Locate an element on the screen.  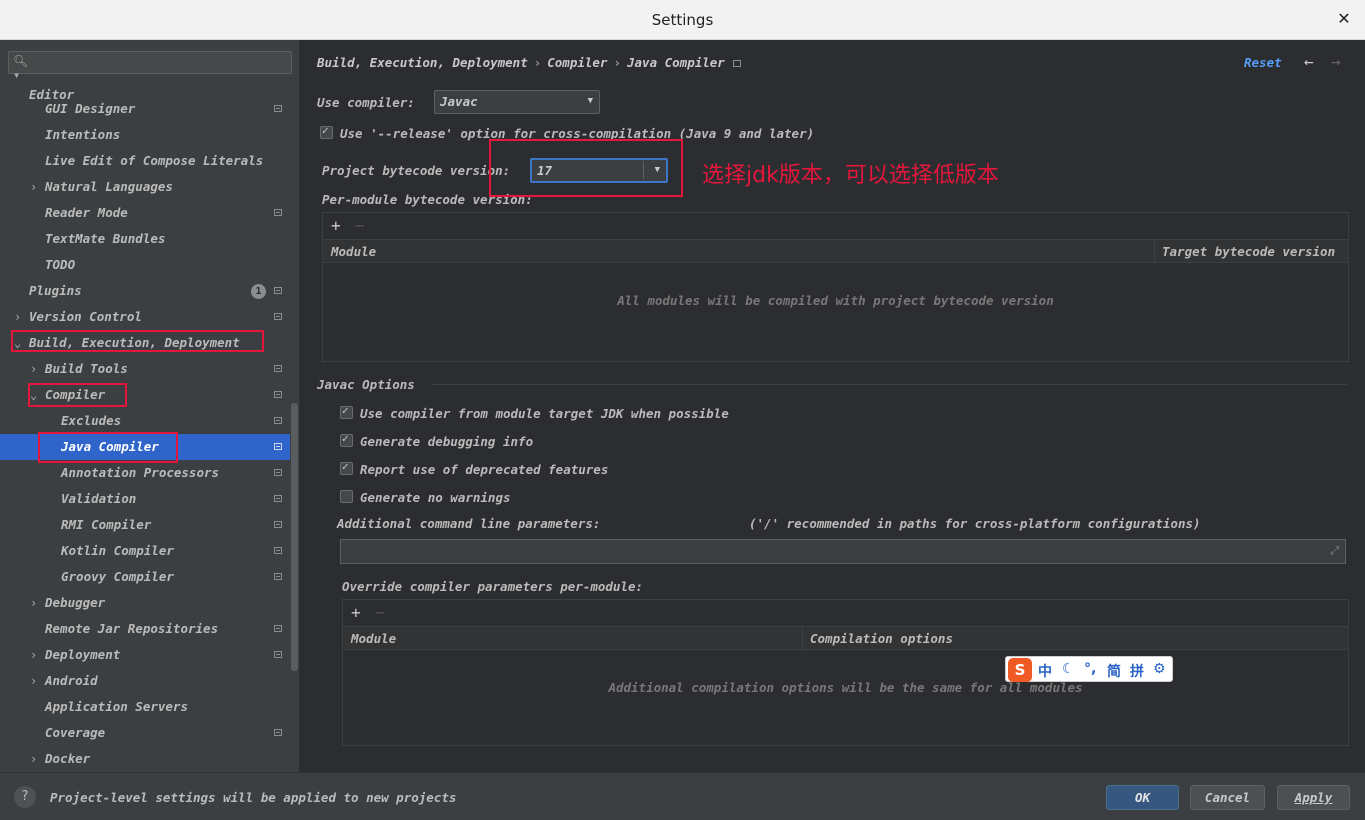
javac-options-title: Javac Options is located at coordinates (366, 384).